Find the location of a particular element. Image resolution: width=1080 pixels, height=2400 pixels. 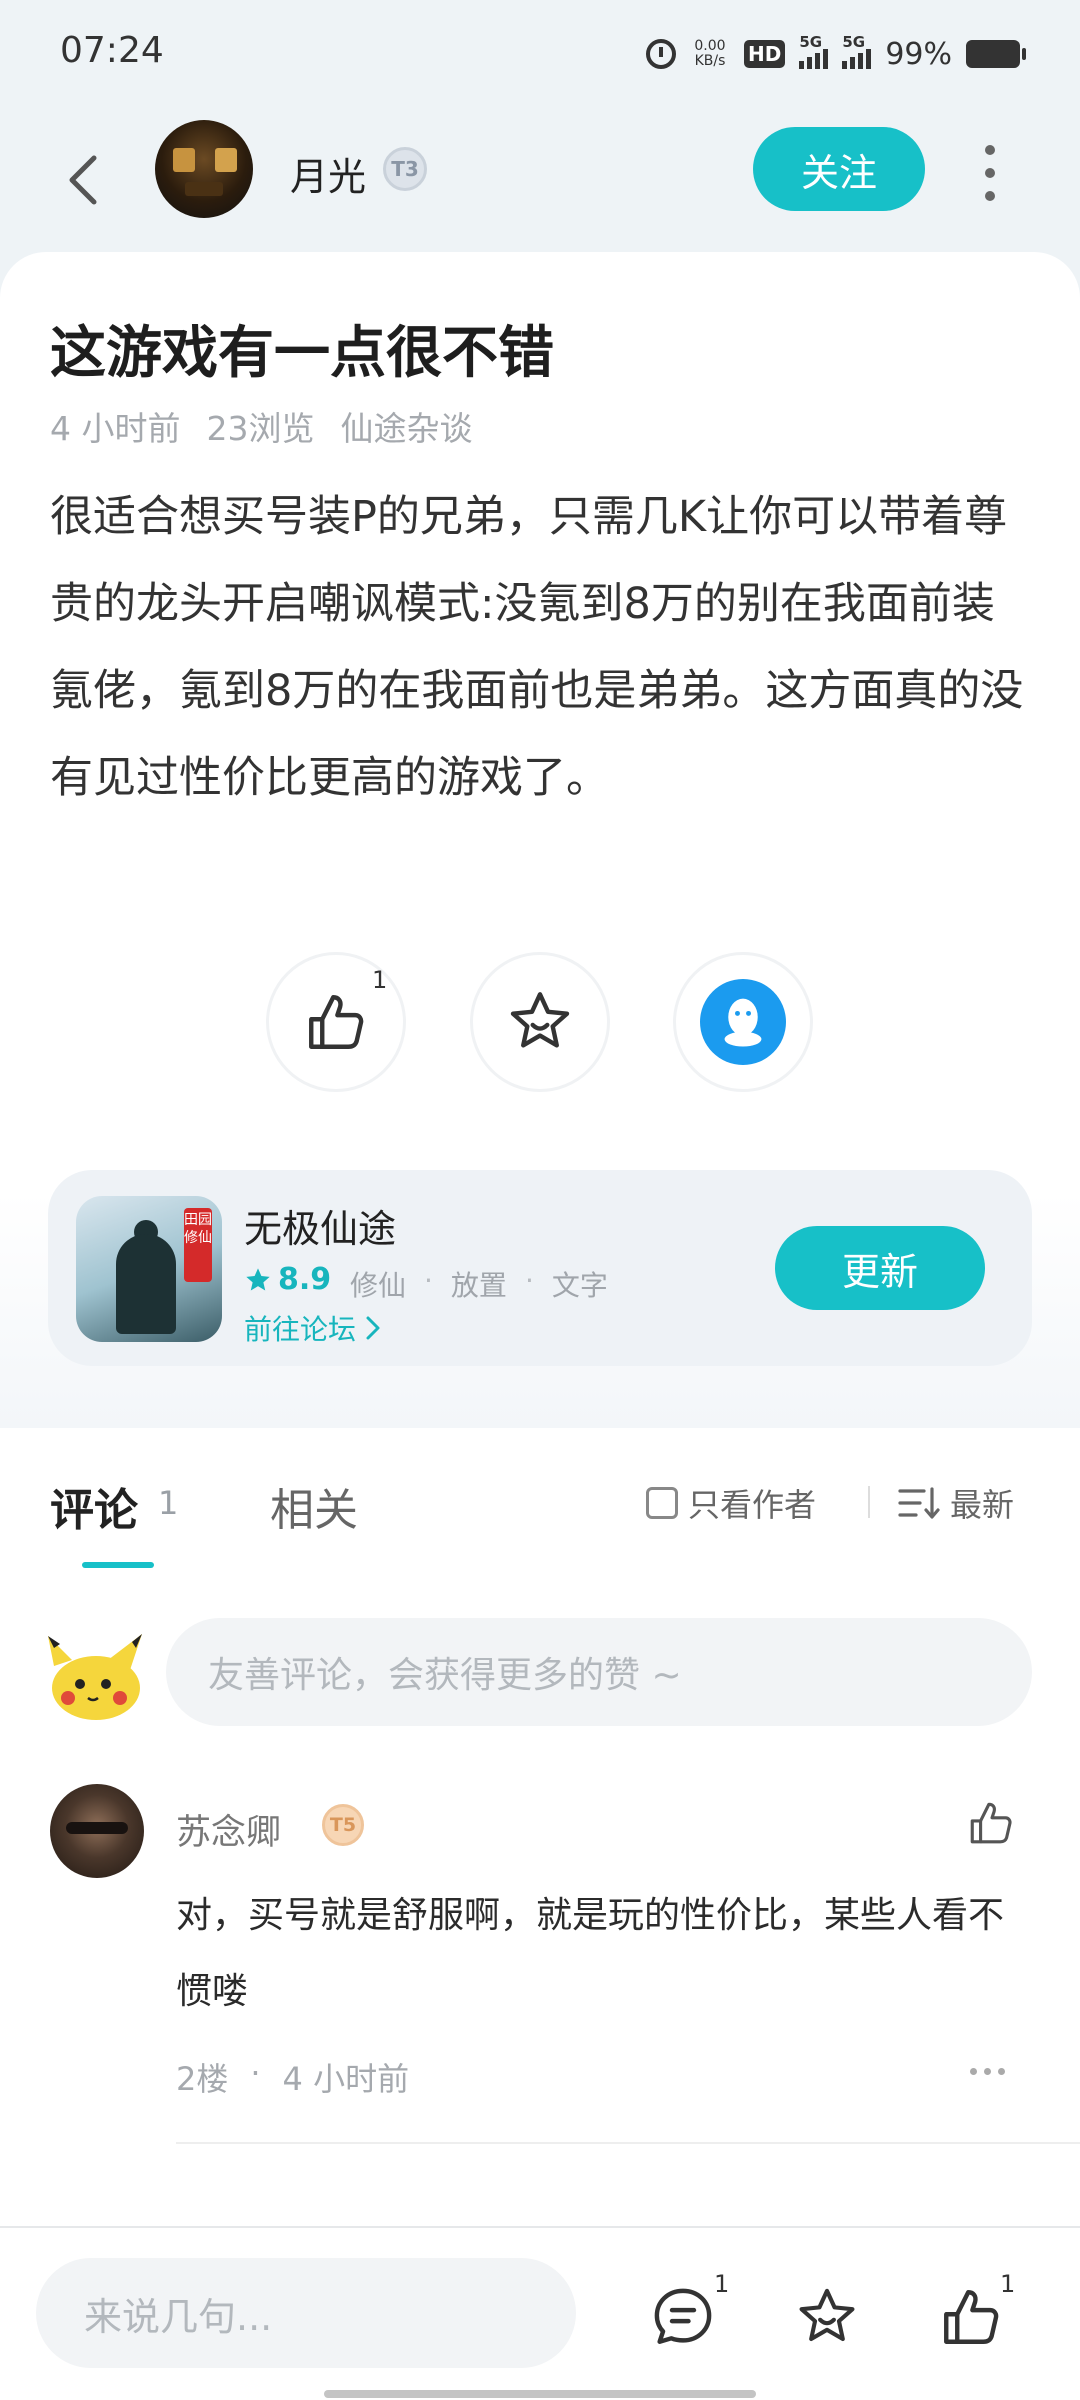

only-author-toggle: 只看作者 is located at coordinates (731, 1503).